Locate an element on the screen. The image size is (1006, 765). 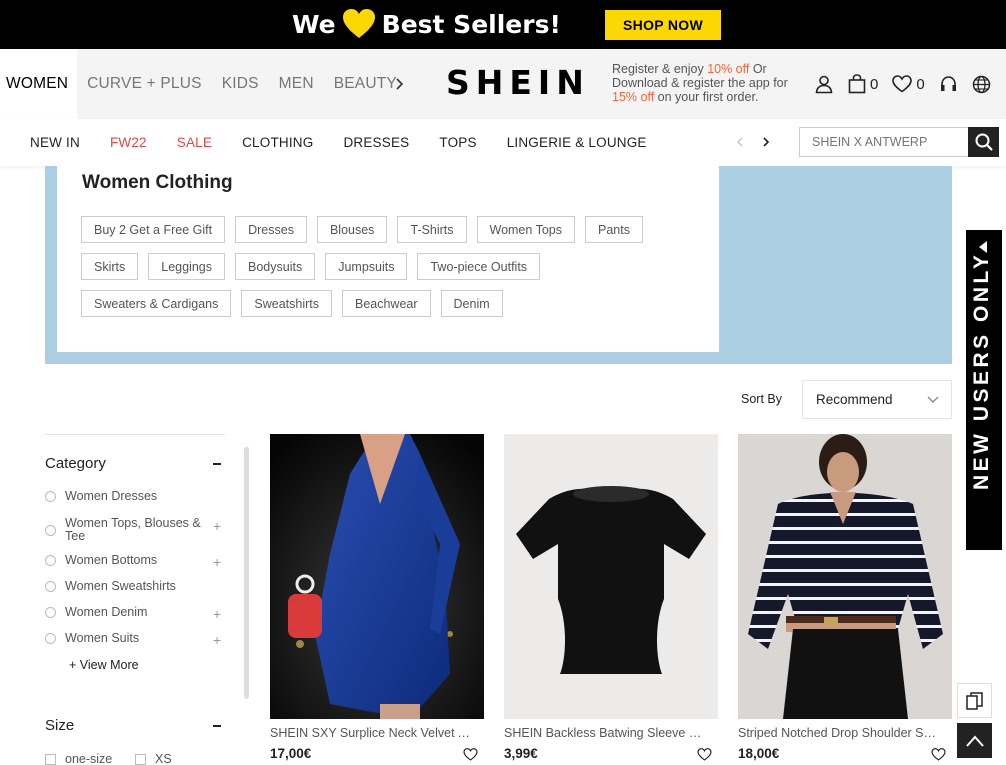
filter-item-label: Women Suits is located at coordinates (102, 638).